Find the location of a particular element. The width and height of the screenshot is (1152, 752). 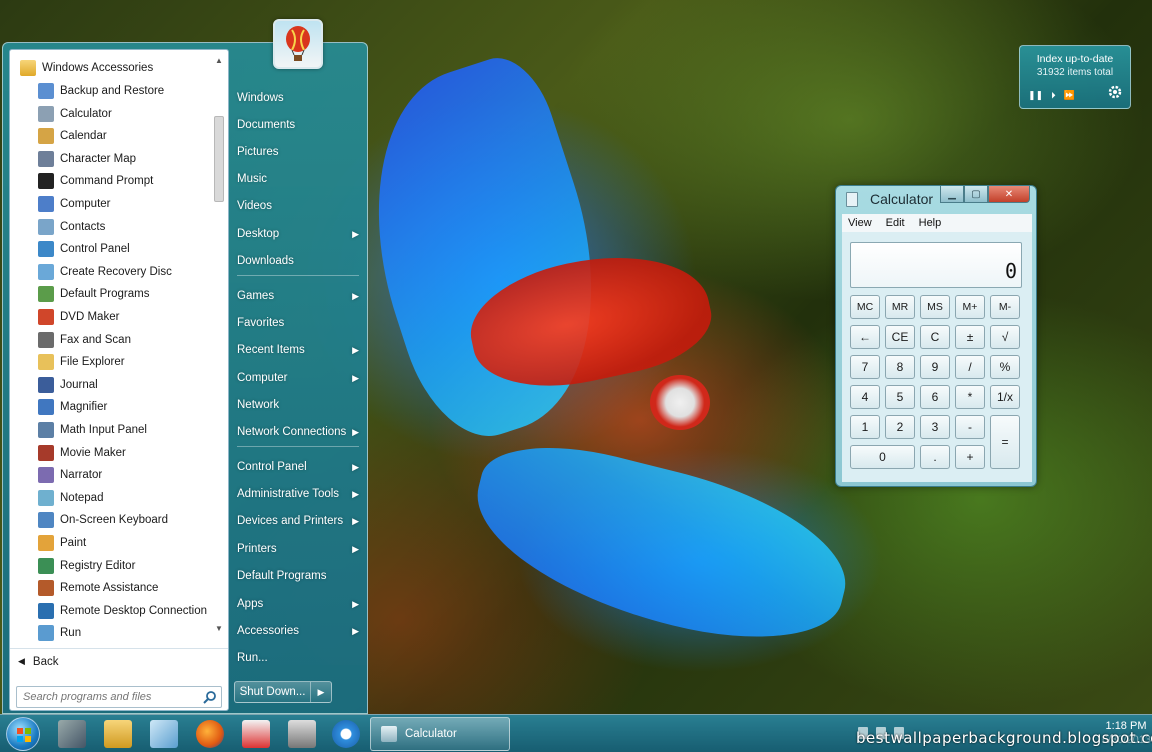

program-item: DVD Maker is located at coordinates (112, 317).